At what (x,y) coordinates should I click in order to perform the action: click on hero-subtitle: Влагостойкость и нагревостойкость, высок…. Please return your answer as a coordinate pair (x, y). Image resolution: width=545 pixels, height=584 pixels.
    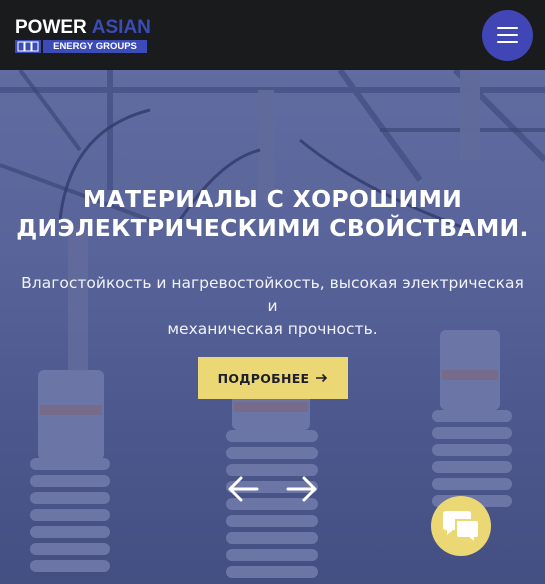
    Looking at the image, I should click on (272, 306).